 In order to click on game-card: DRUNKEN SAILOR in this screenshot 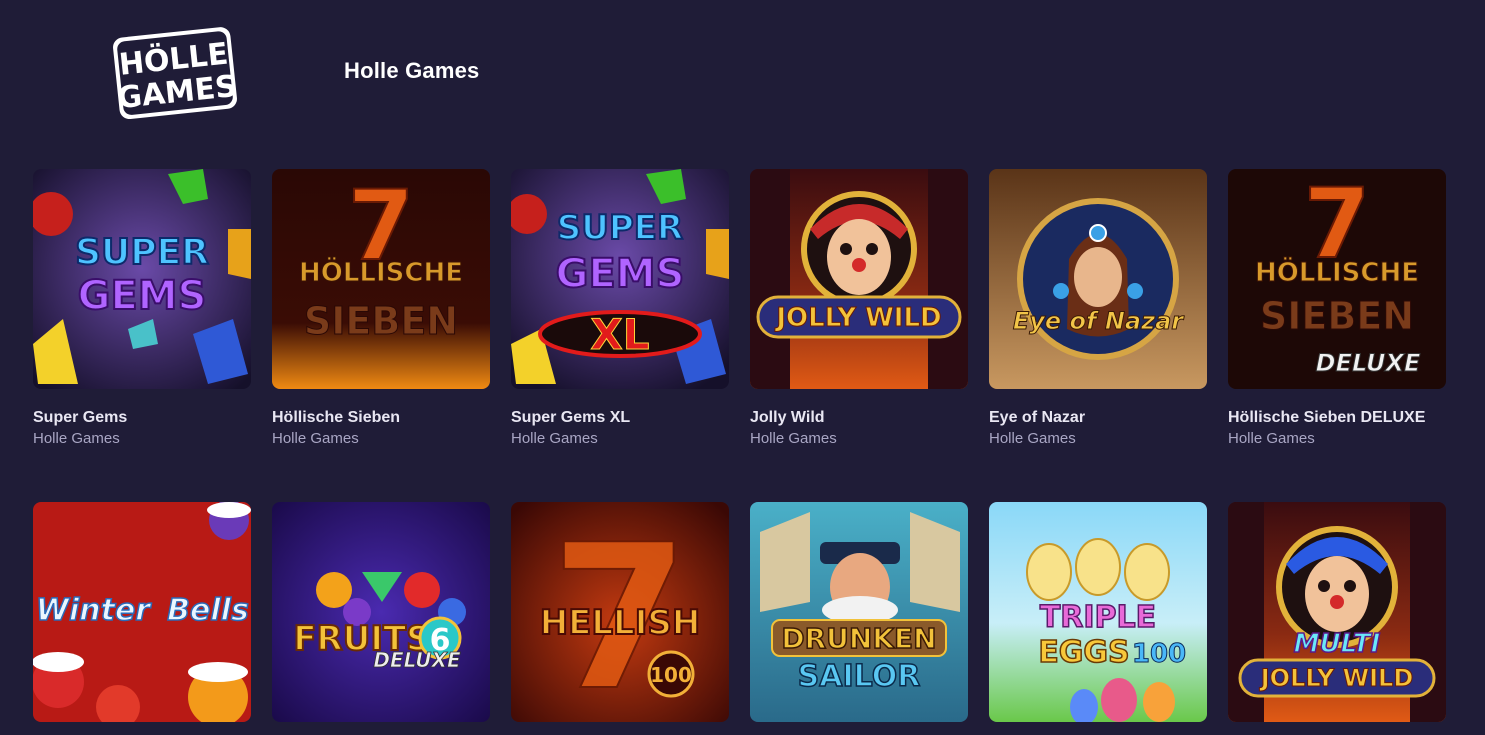, I will do `click(859, 618)`.